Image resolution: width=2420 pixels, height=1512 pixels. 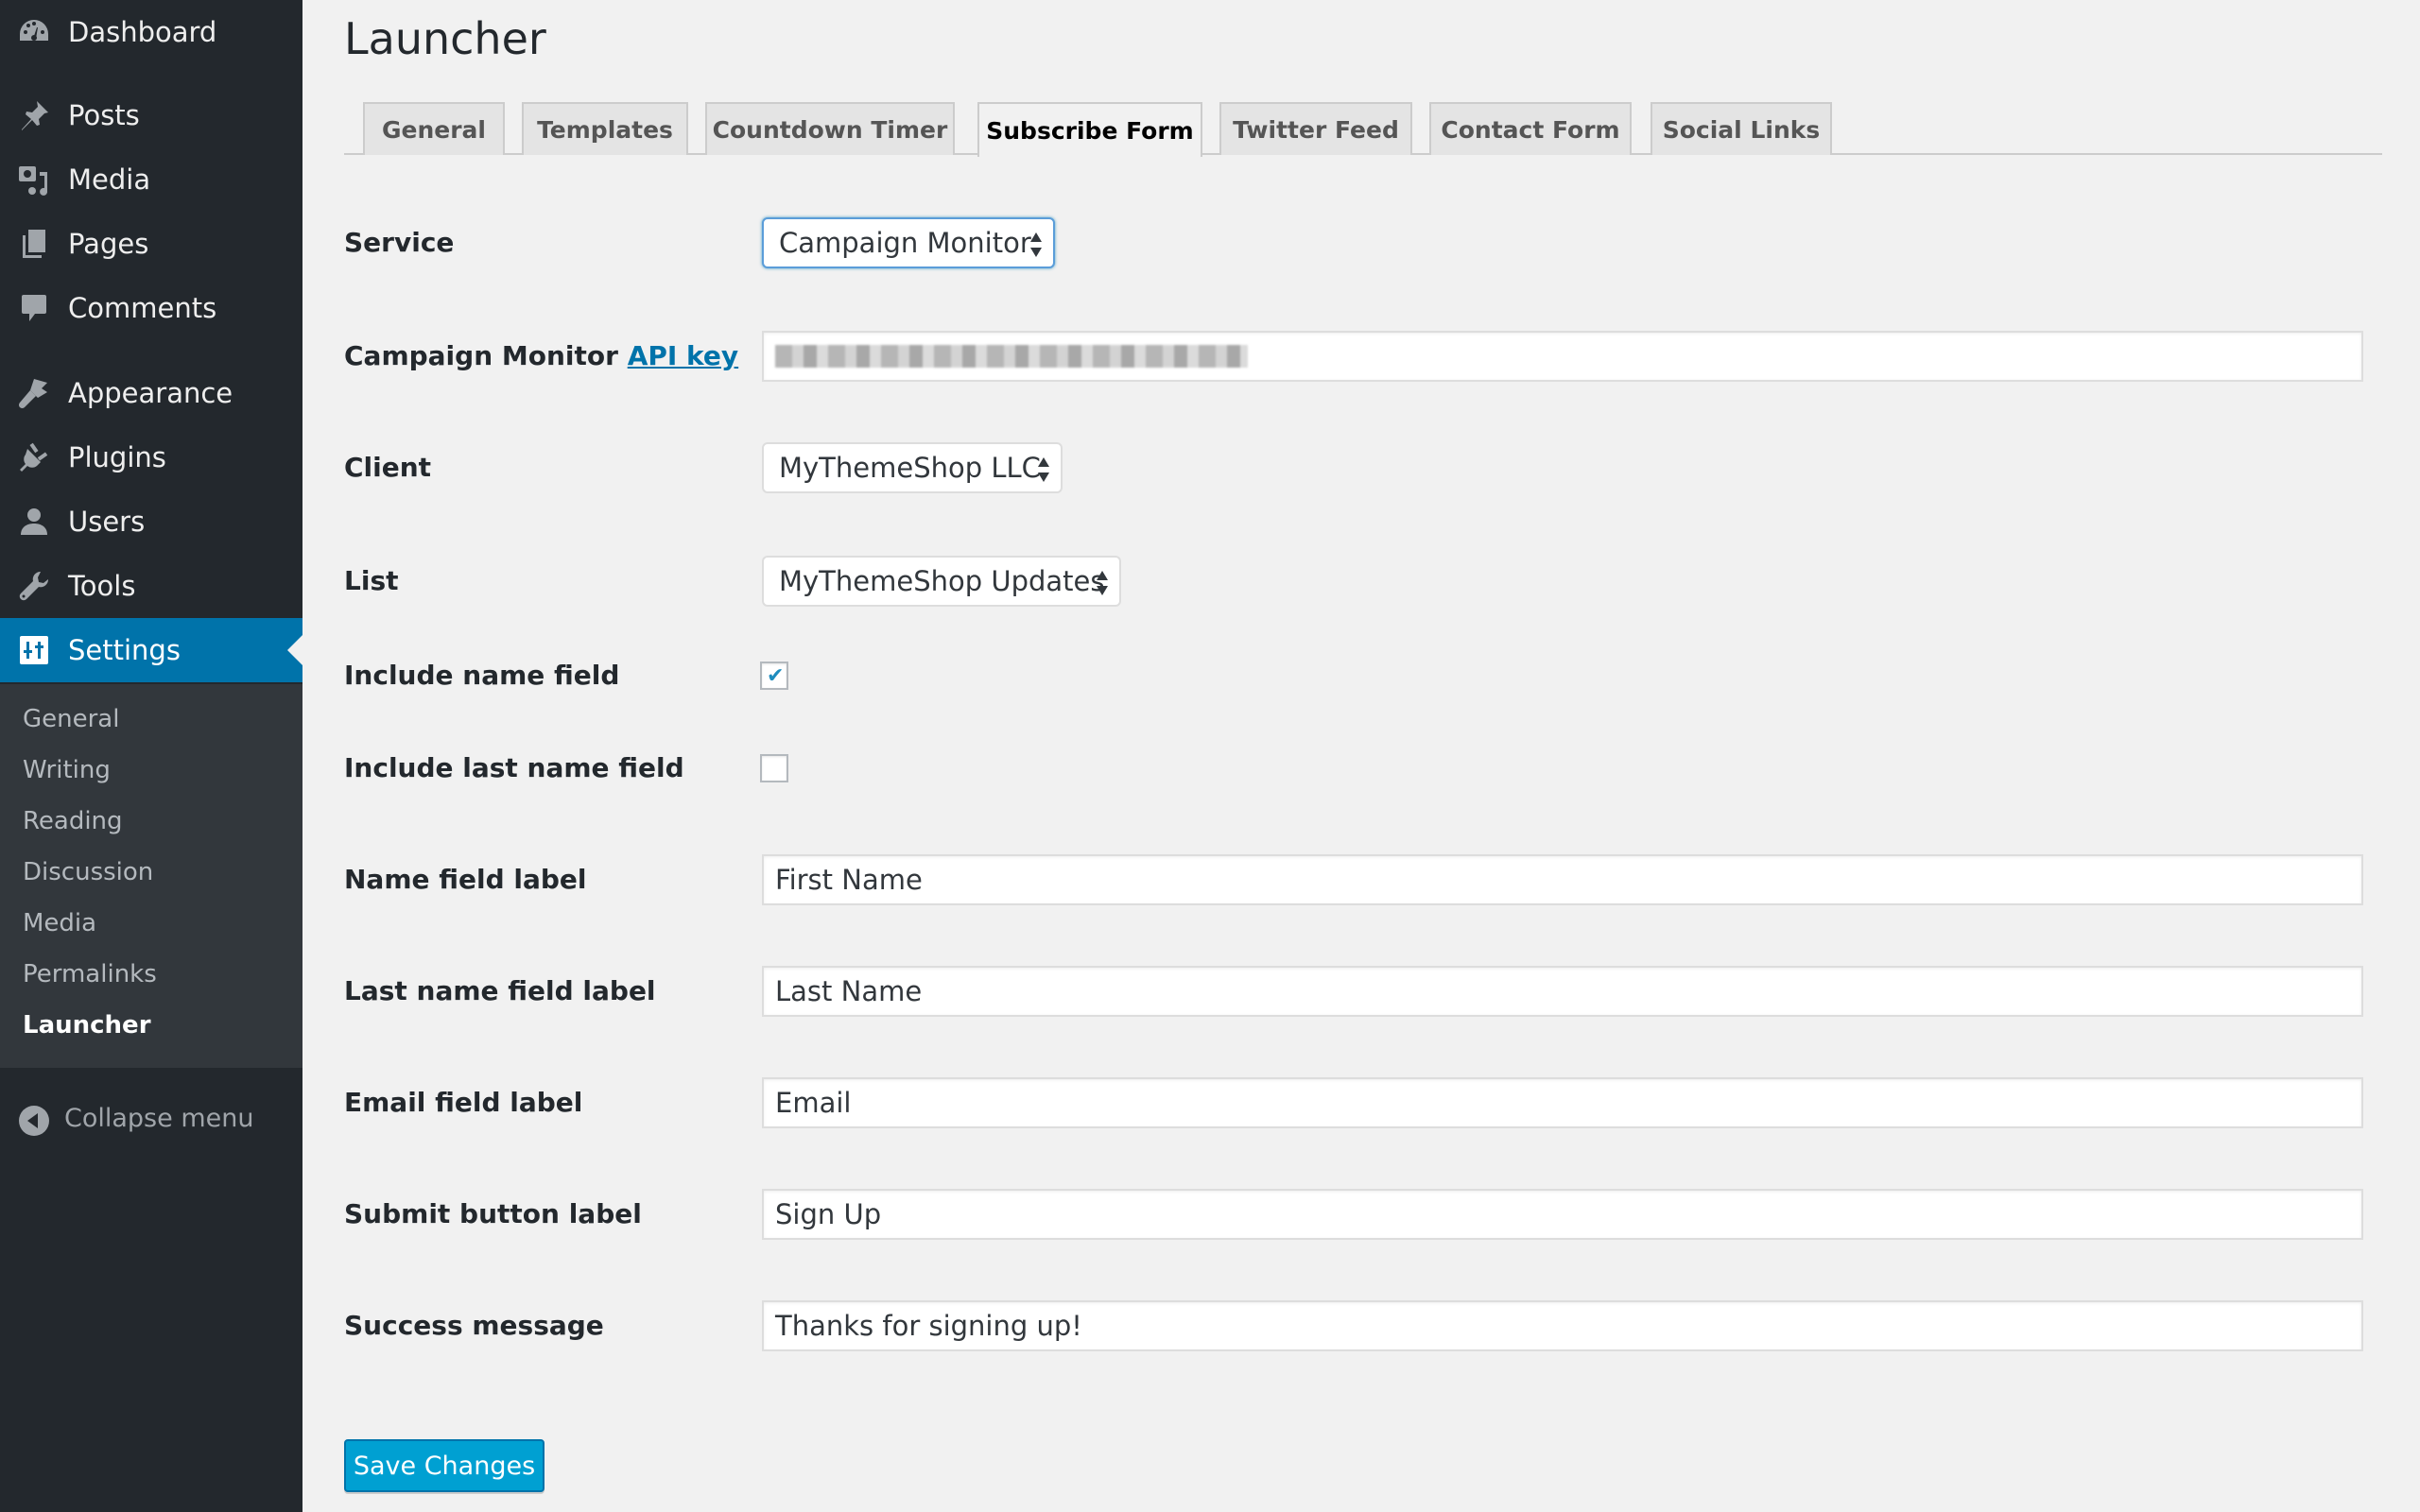 I want to click on client-label: Client, so click(x=388, y=467).